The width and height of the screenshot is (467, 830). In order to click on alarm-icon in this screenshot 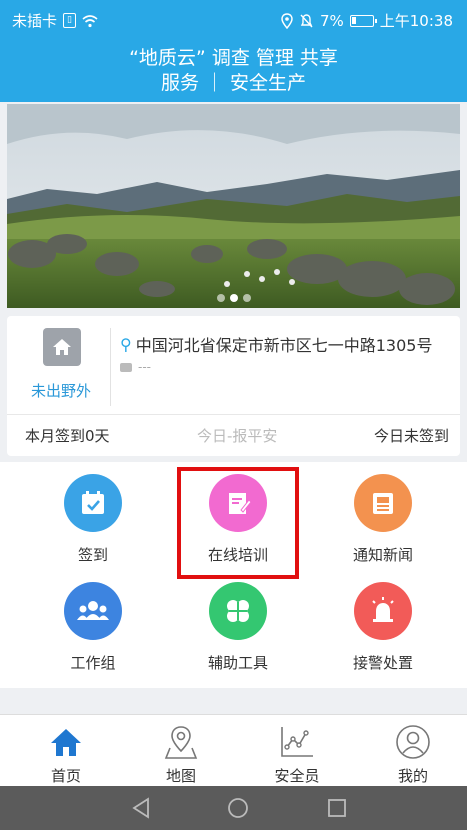, I will do `click(383, 611)`.